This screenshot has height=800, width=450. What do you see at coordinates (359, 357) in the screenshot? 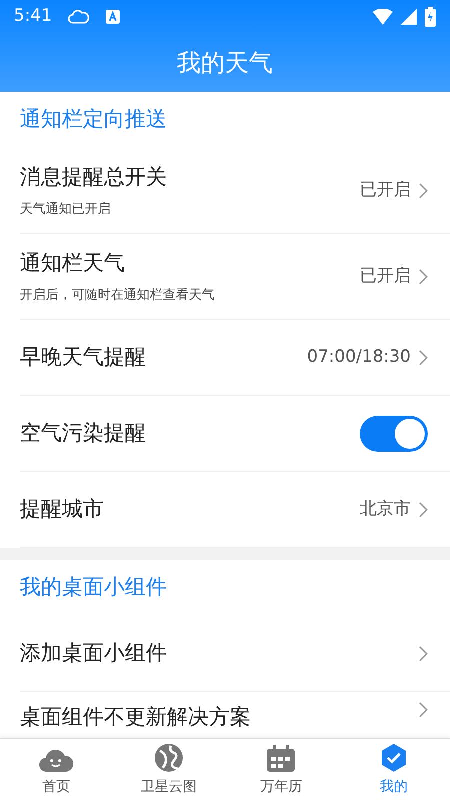
I see `row-value: 07:00/18:30` at bounding box center [359, 357].